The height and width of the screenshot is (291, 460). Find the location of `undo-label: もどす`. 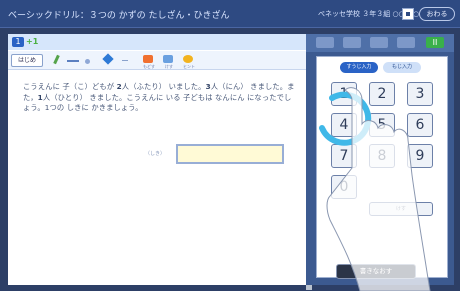

undo-label: もどす is located at coordinates (149, 66).